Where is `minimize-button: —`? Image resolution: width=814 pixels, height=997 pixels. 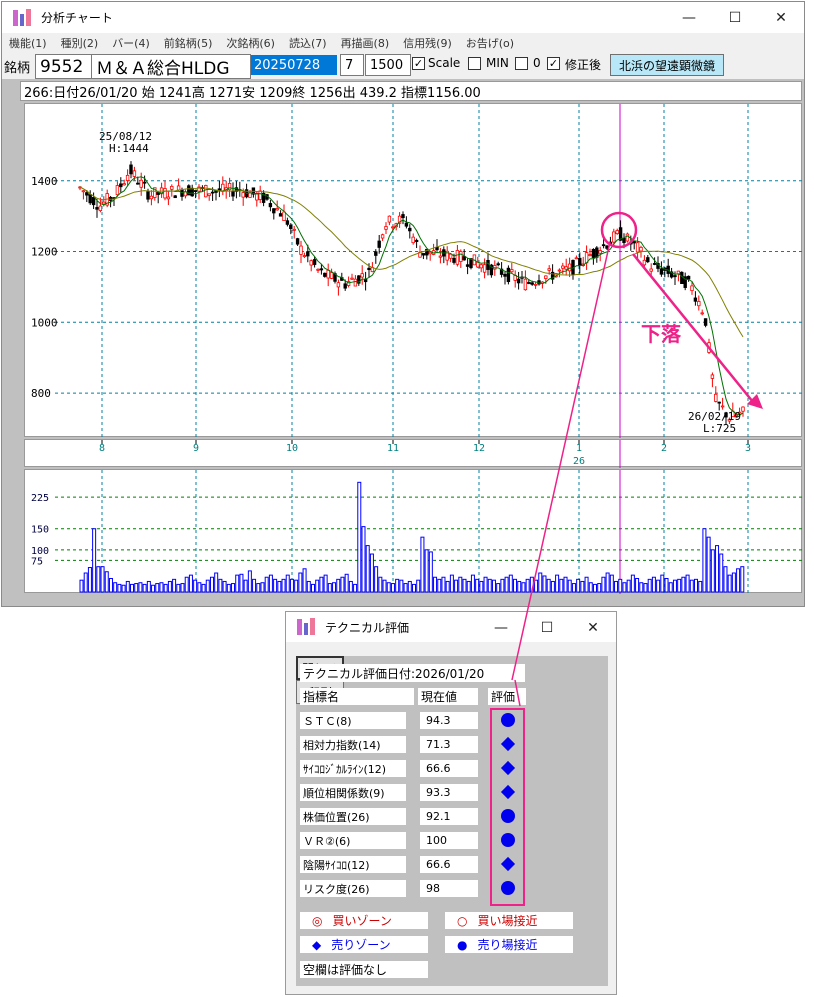
minimize-button: — is located at coordinates (689, 17).